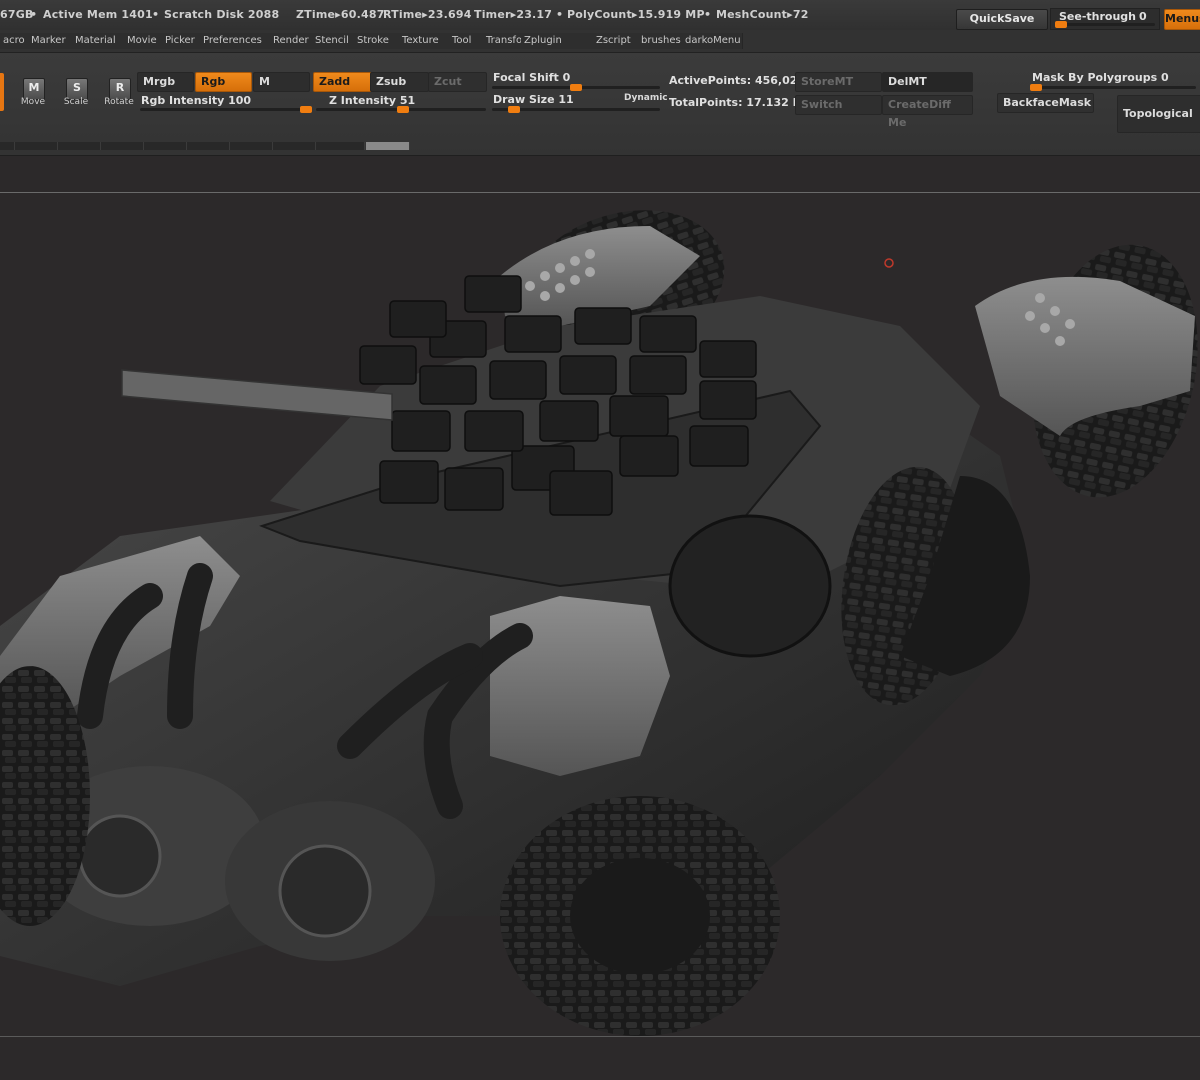  Describe the element at coordinates (223, 82) in the screenshot. I see `rgb-button: Rgb` at that location.